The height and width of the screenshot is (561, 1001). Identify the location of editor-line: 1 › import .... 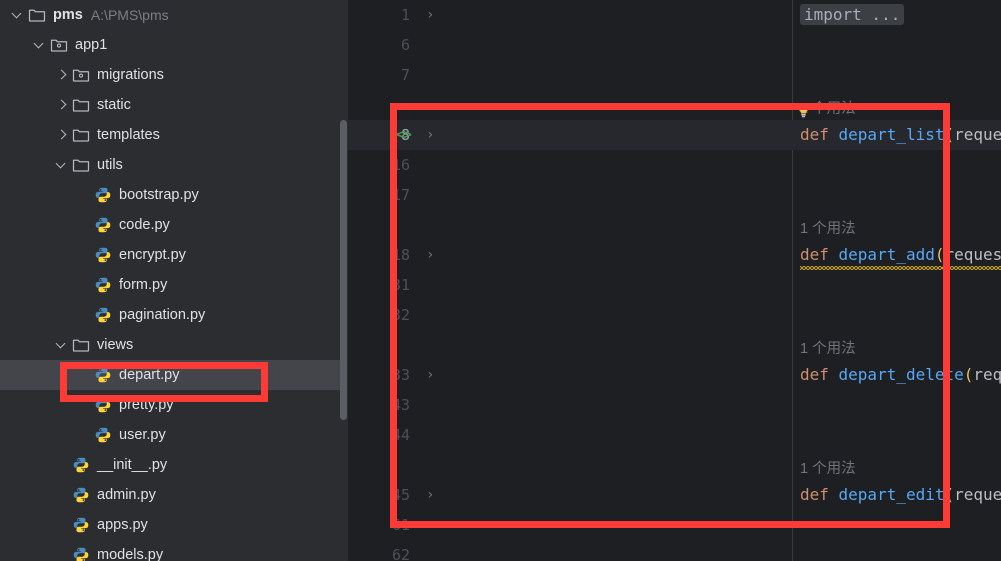
(674, 15).